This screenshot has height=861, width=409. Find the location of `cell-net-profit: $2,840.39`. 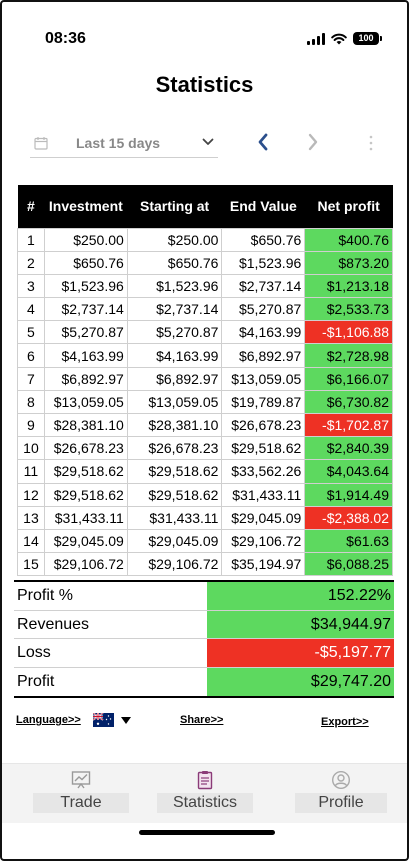

cell-net-profit: $2,840.39 is located at coordinates (348, 448).